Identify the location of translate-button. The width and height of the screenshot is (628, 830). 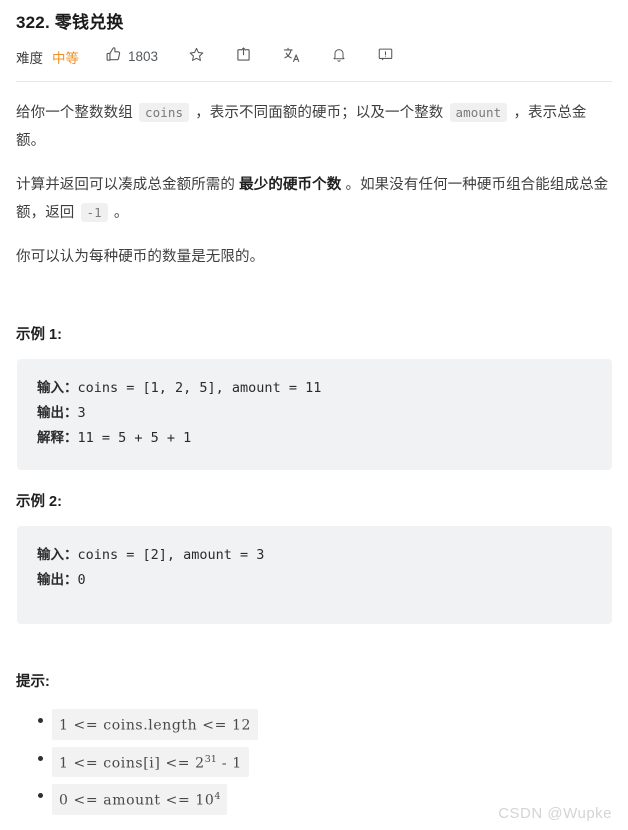
(291, 57).